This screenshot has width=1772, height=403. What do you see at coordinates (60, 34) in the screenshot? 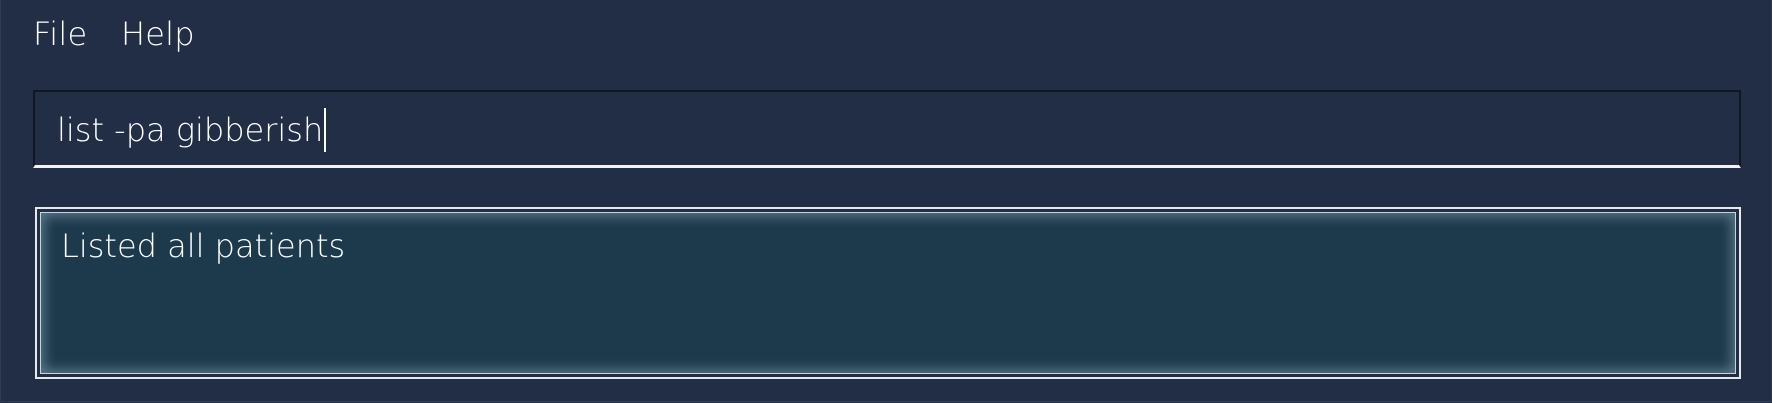
I see `menu-file: File` at bounding box center [60, 34].